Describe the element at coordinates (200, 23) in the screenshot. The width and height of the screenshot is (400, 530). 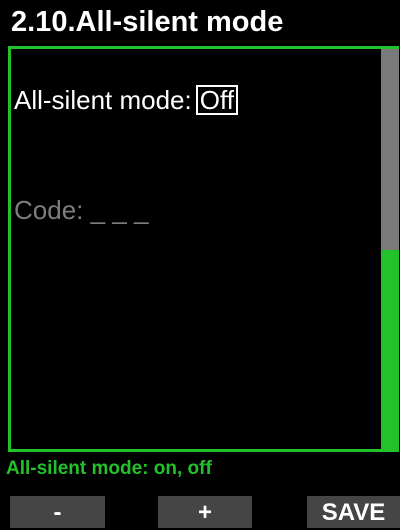
I see `page-title: 2.10.All-silent mode` at that location.